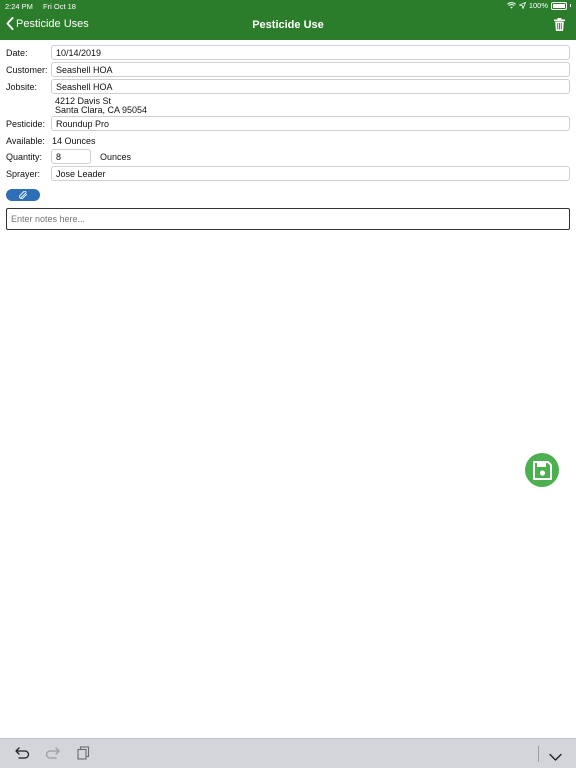 This screenshot has height=768, width=576. I want to click on customer-field: Seashell HOA, so click(310, 69).